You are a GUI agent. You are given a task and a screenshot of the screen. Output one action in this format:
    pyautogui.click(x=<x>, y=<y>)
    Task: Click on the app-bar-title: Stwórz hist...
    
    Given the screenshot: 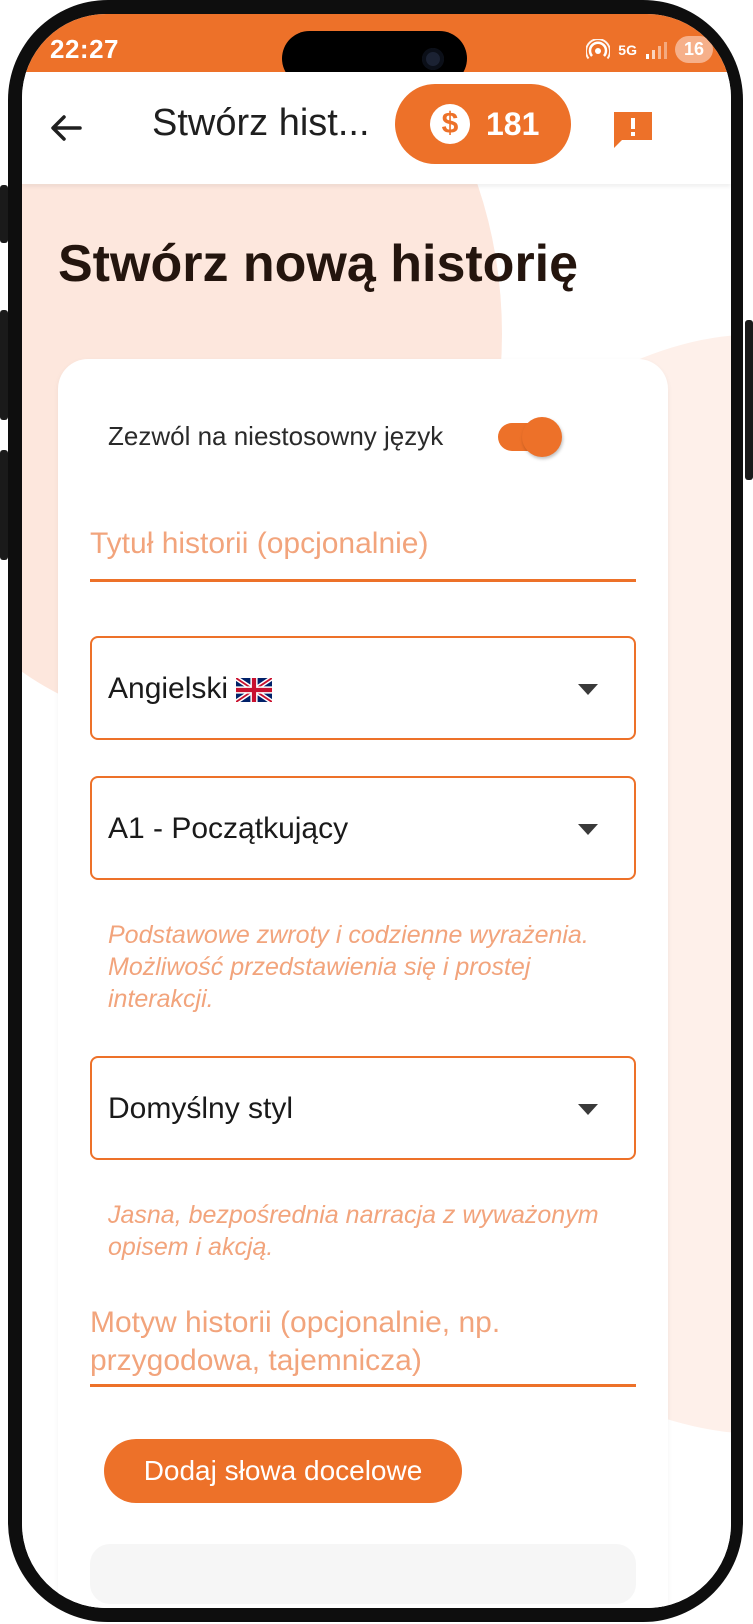 What is the action you would take?
    pyautogui.click(x=261, y=123)
    